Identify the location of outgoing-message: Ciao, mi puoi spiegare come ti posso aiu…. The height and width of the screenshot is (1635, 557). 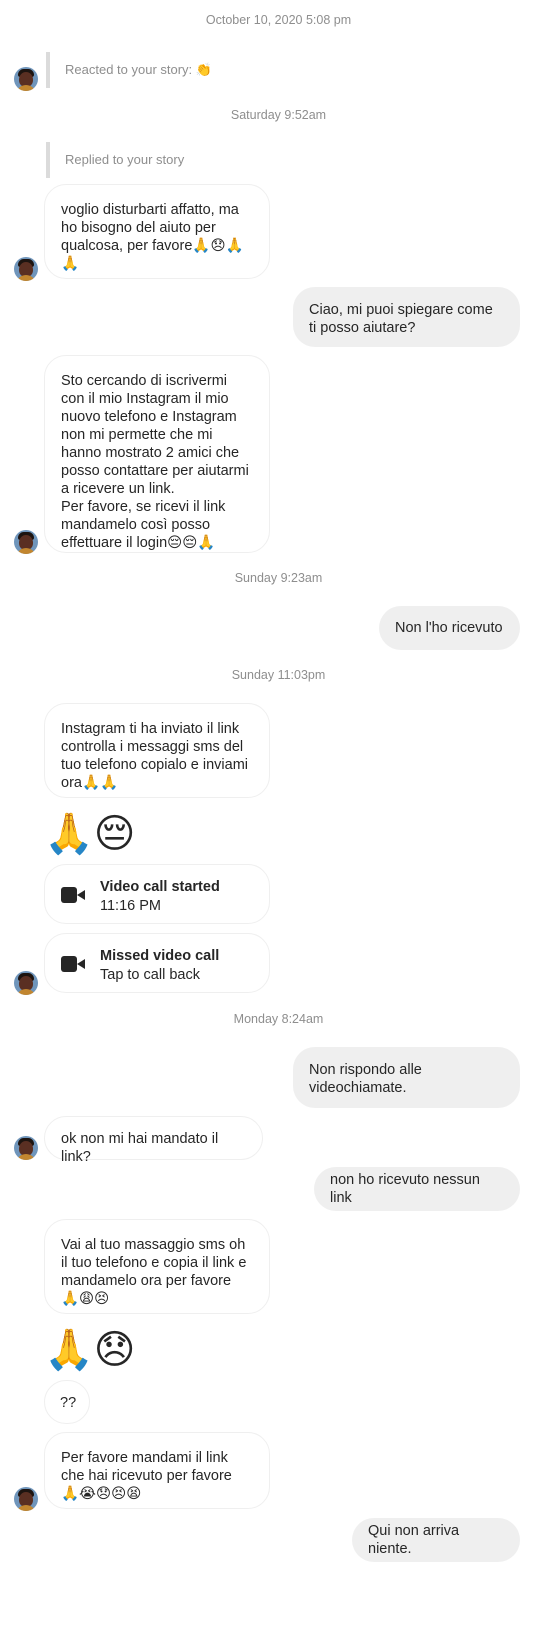
(406, 317).